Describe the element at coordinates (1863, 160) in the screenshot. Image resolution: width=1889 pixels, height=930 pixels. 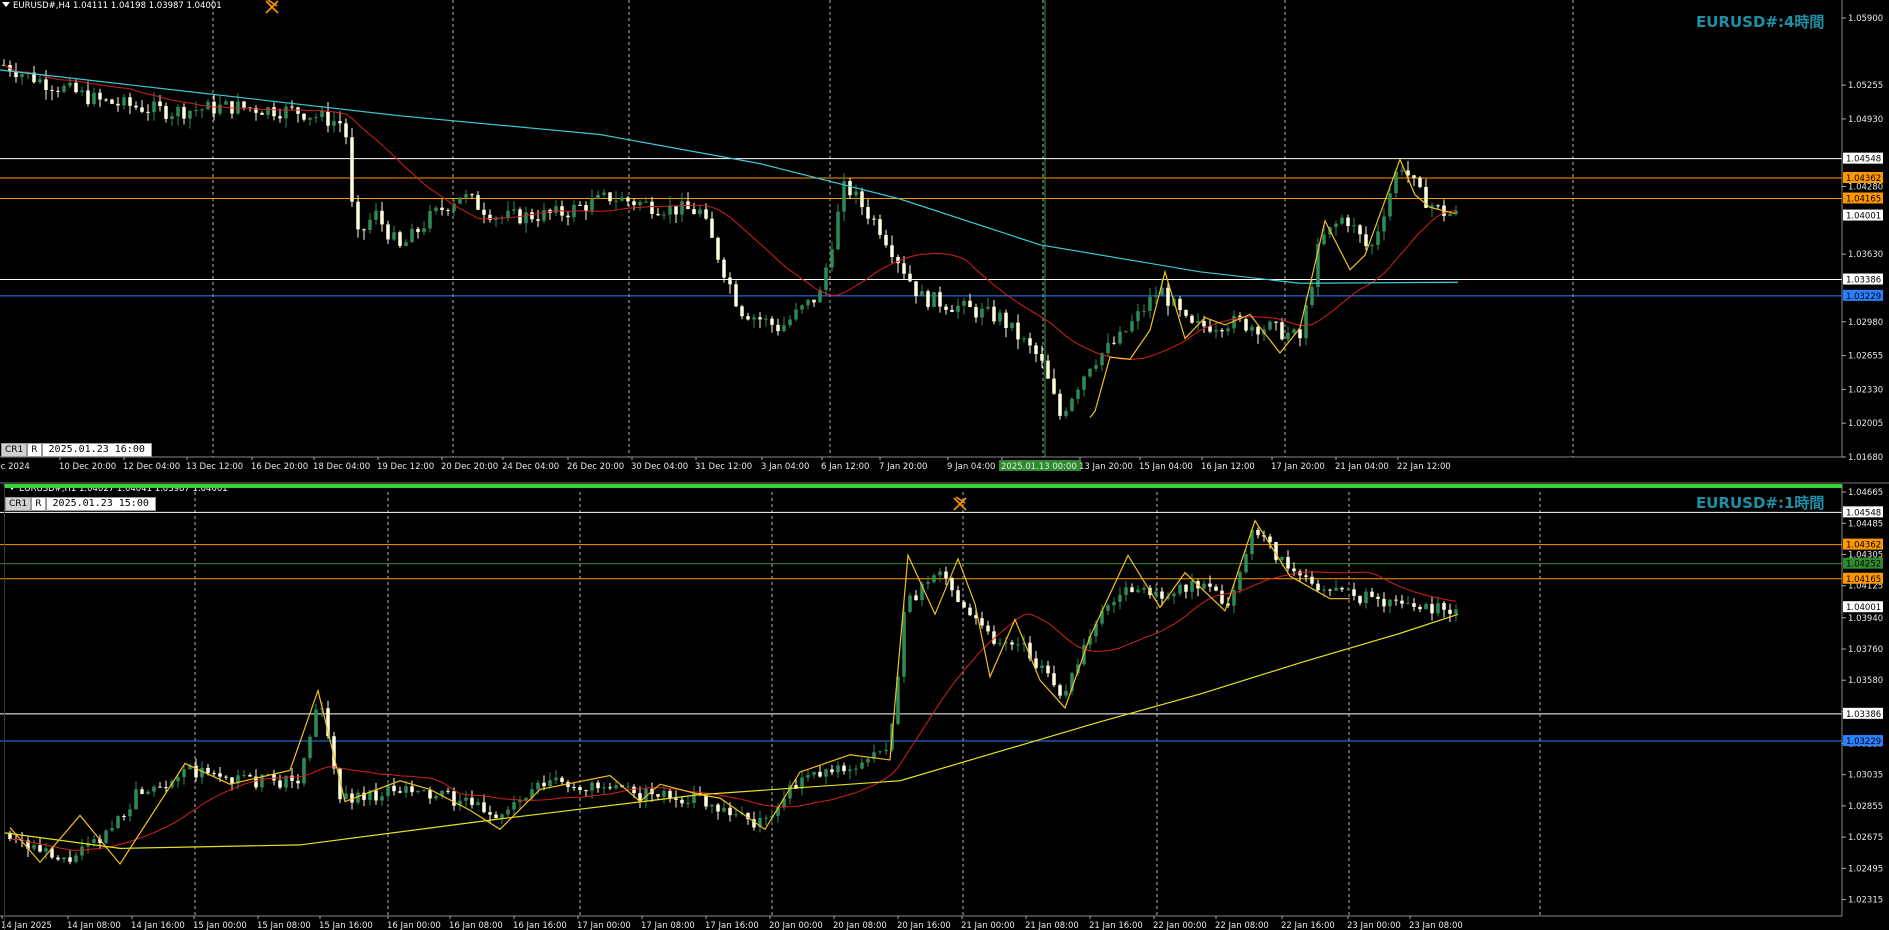
I see `price-tag-label: 1.04548` at that location.